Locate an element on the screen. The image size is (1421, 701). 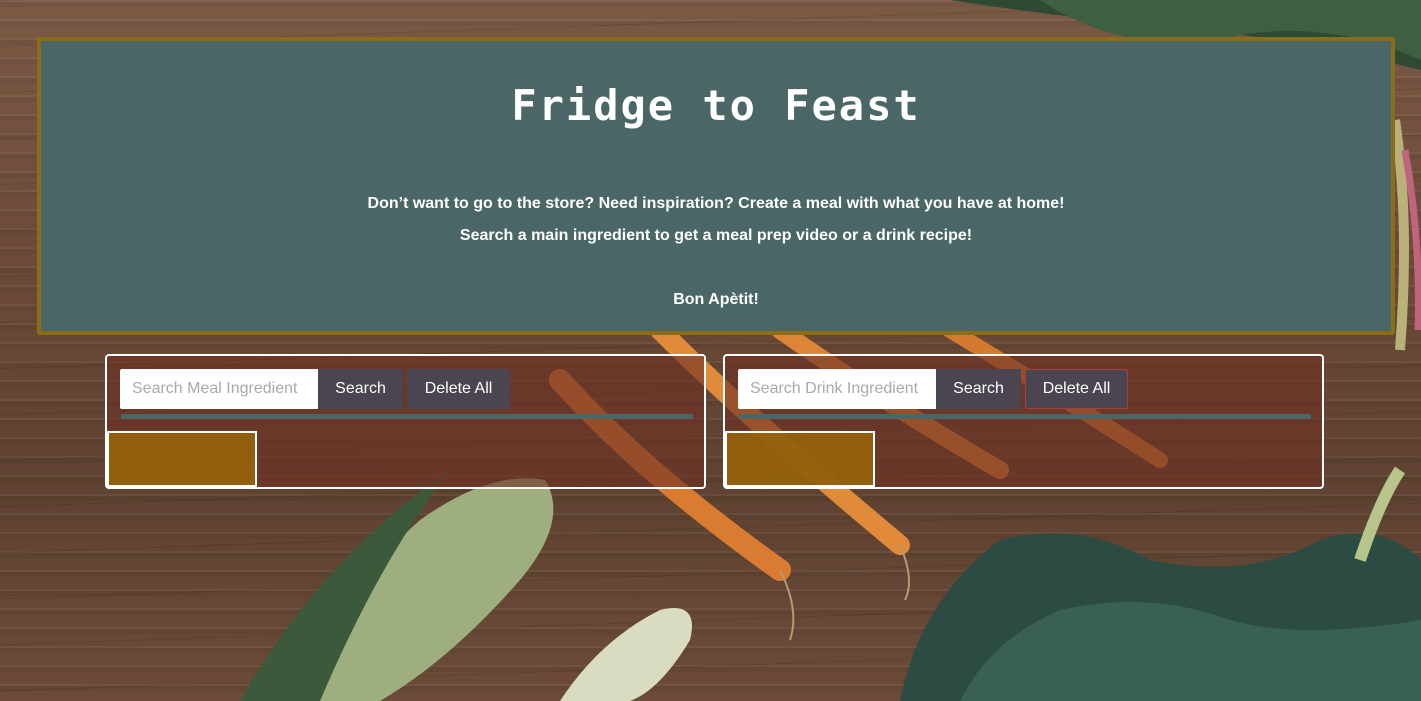
drink-result-box is located at coordinates (800, 459).